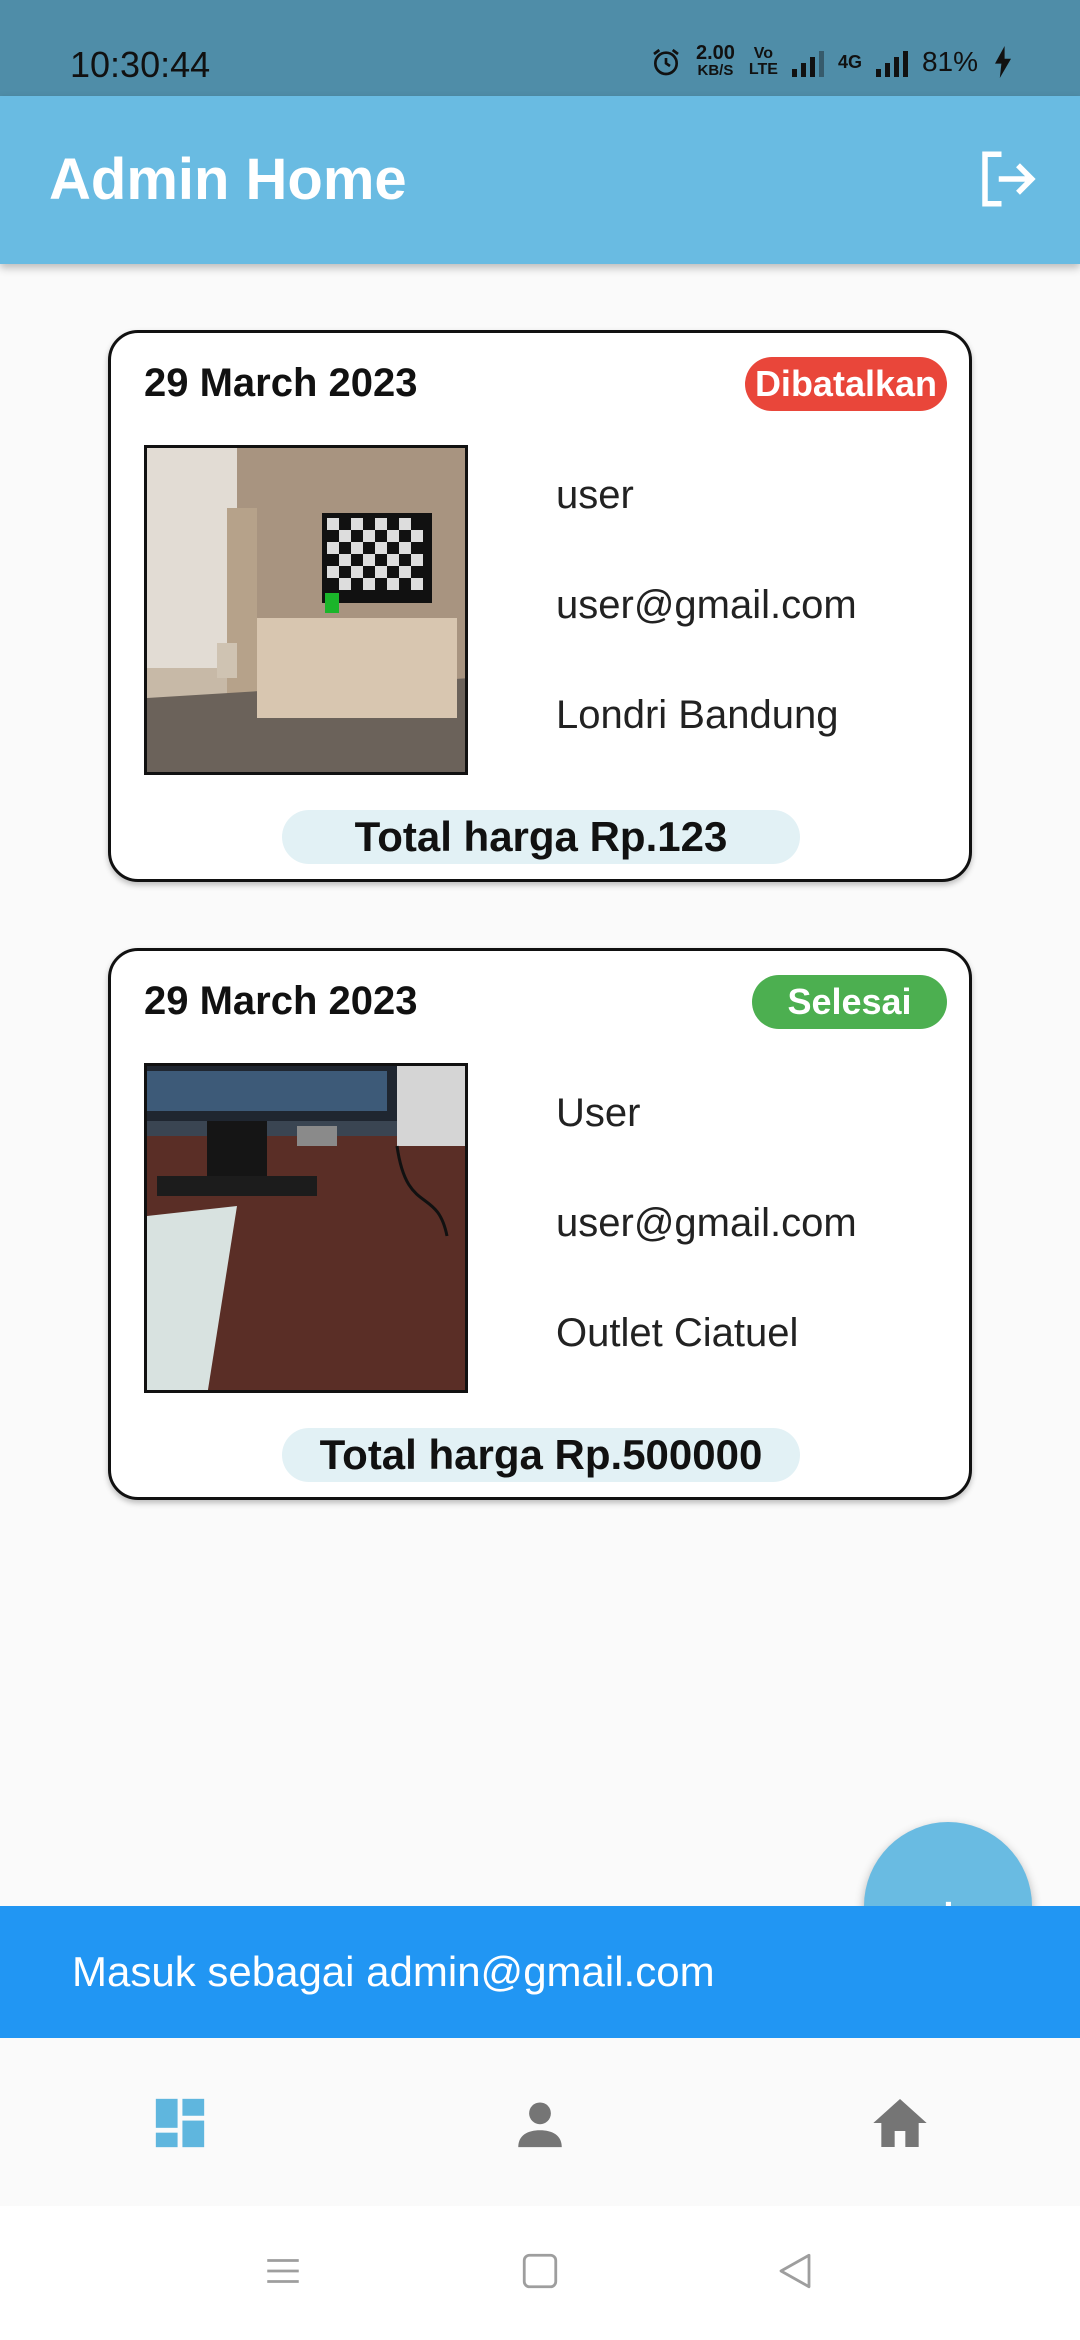 Image resolution: width=1080 pixels, height=2340 pixels. What do you see at coordinates (715, 60) in the screenshot?
I see `net-speed: 2.00 KB/S` at bounding box center [715, 60].